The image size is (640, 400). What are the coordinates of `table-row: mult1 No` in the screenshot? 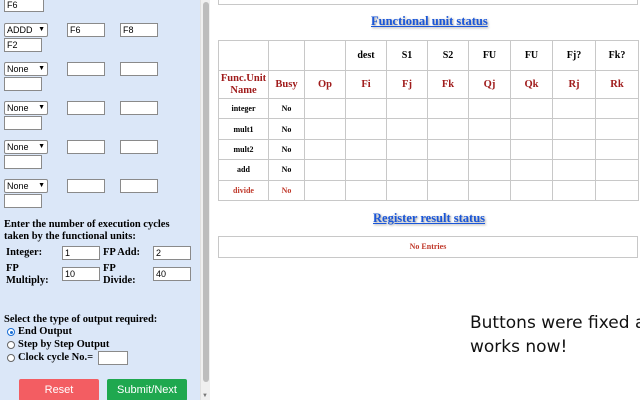 It's located at (428, 129).